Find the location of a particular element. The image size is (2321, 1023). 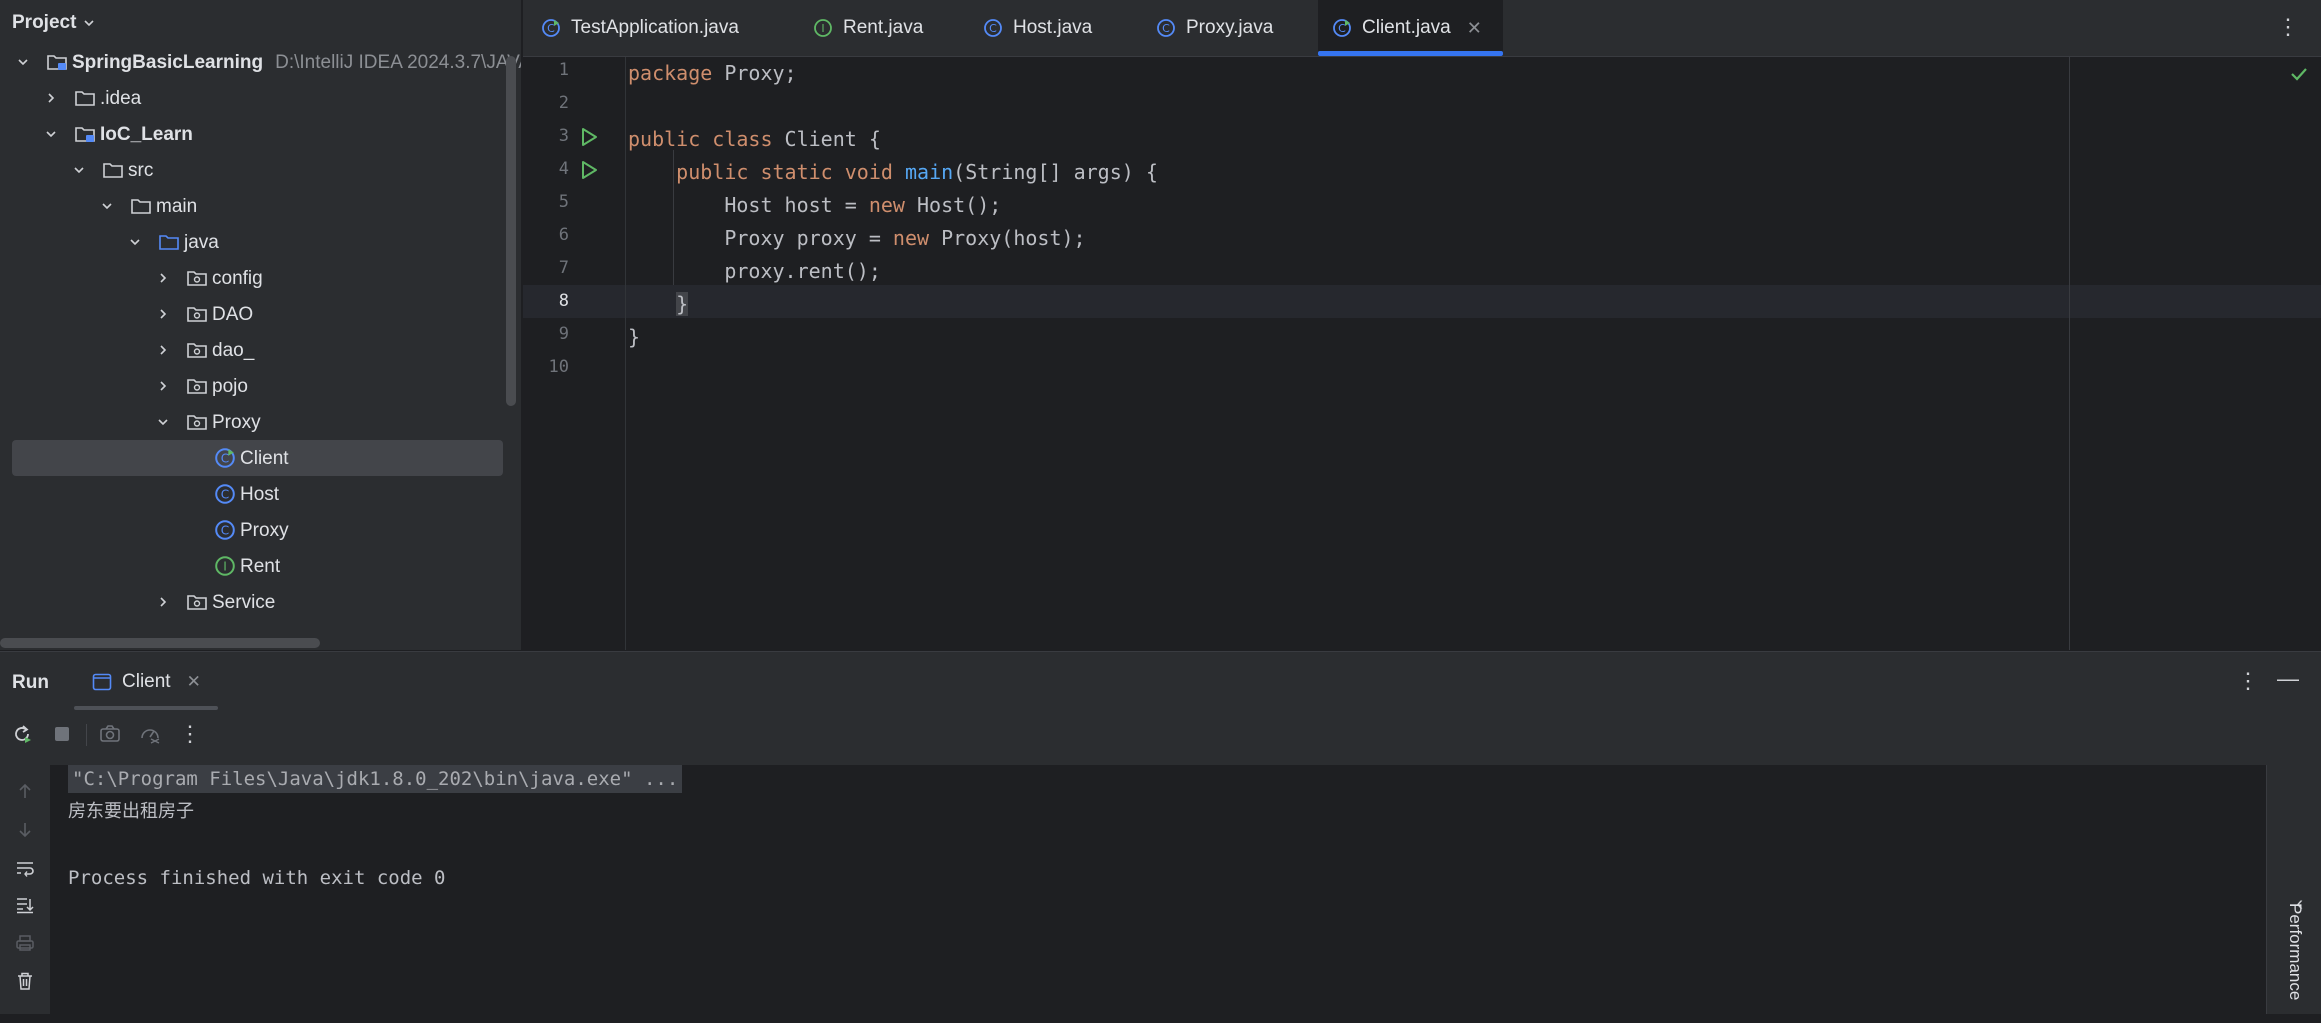

print-button is located at coordinates (25, 943).